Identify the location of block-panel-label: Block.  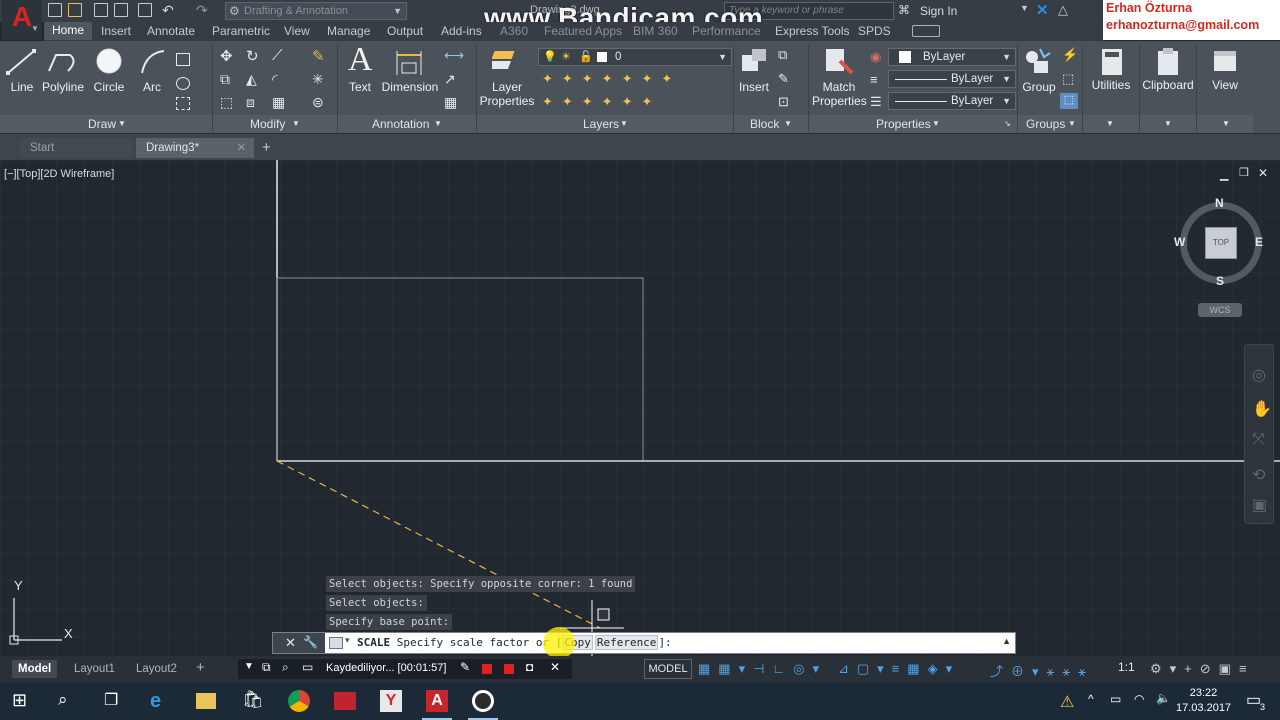
(764, 124).